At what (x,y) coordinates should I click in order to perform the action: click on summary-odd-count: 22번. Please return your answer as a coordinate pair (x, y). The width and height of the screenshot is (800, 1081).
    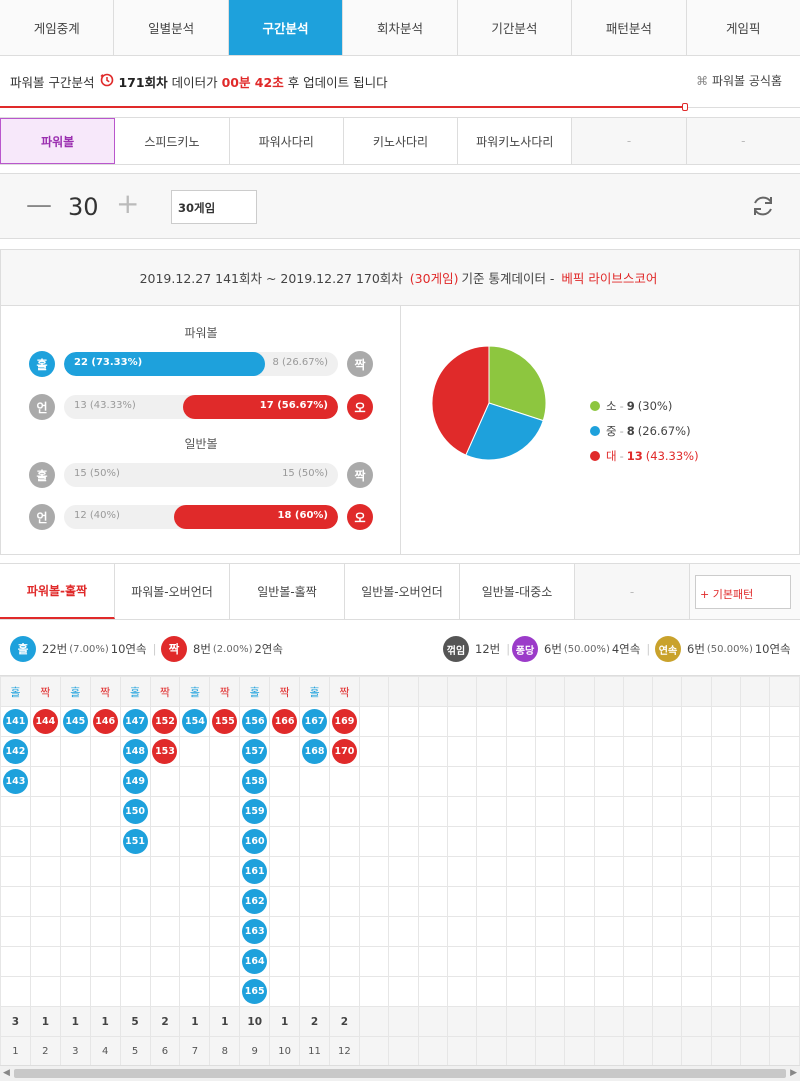
    Looking at the image, I should click on (55, 649).